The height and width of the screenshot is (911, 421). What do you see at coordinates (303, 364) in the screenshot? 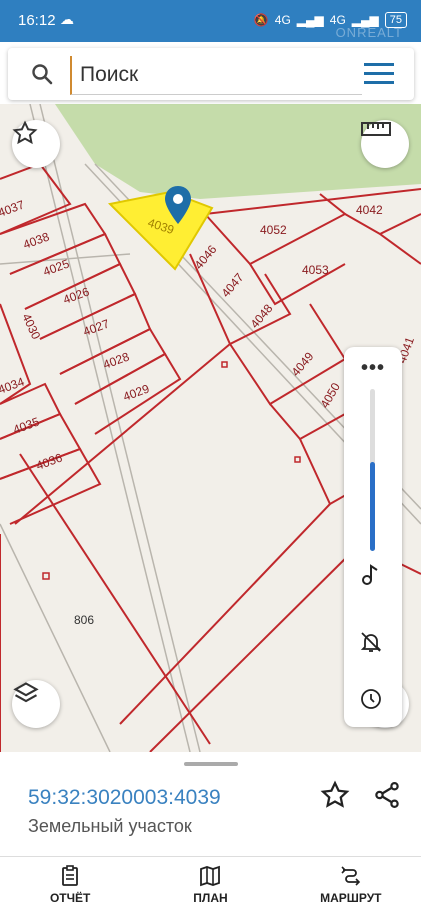
I see `parcel-label-4049: 4049` at bounding box center [303, 364].